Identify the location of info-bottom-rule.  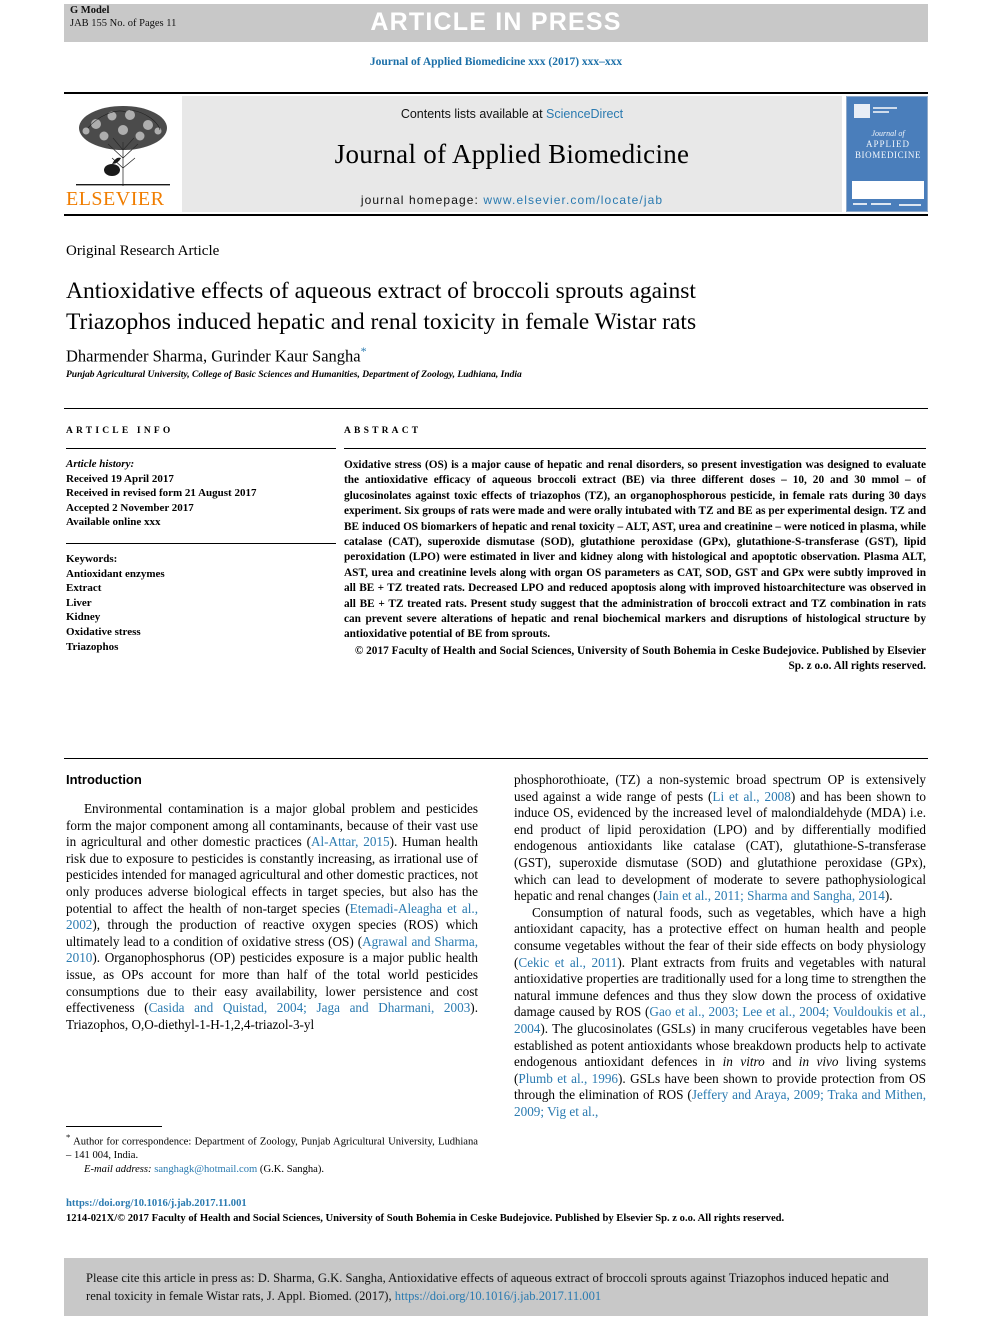
(496, 758).